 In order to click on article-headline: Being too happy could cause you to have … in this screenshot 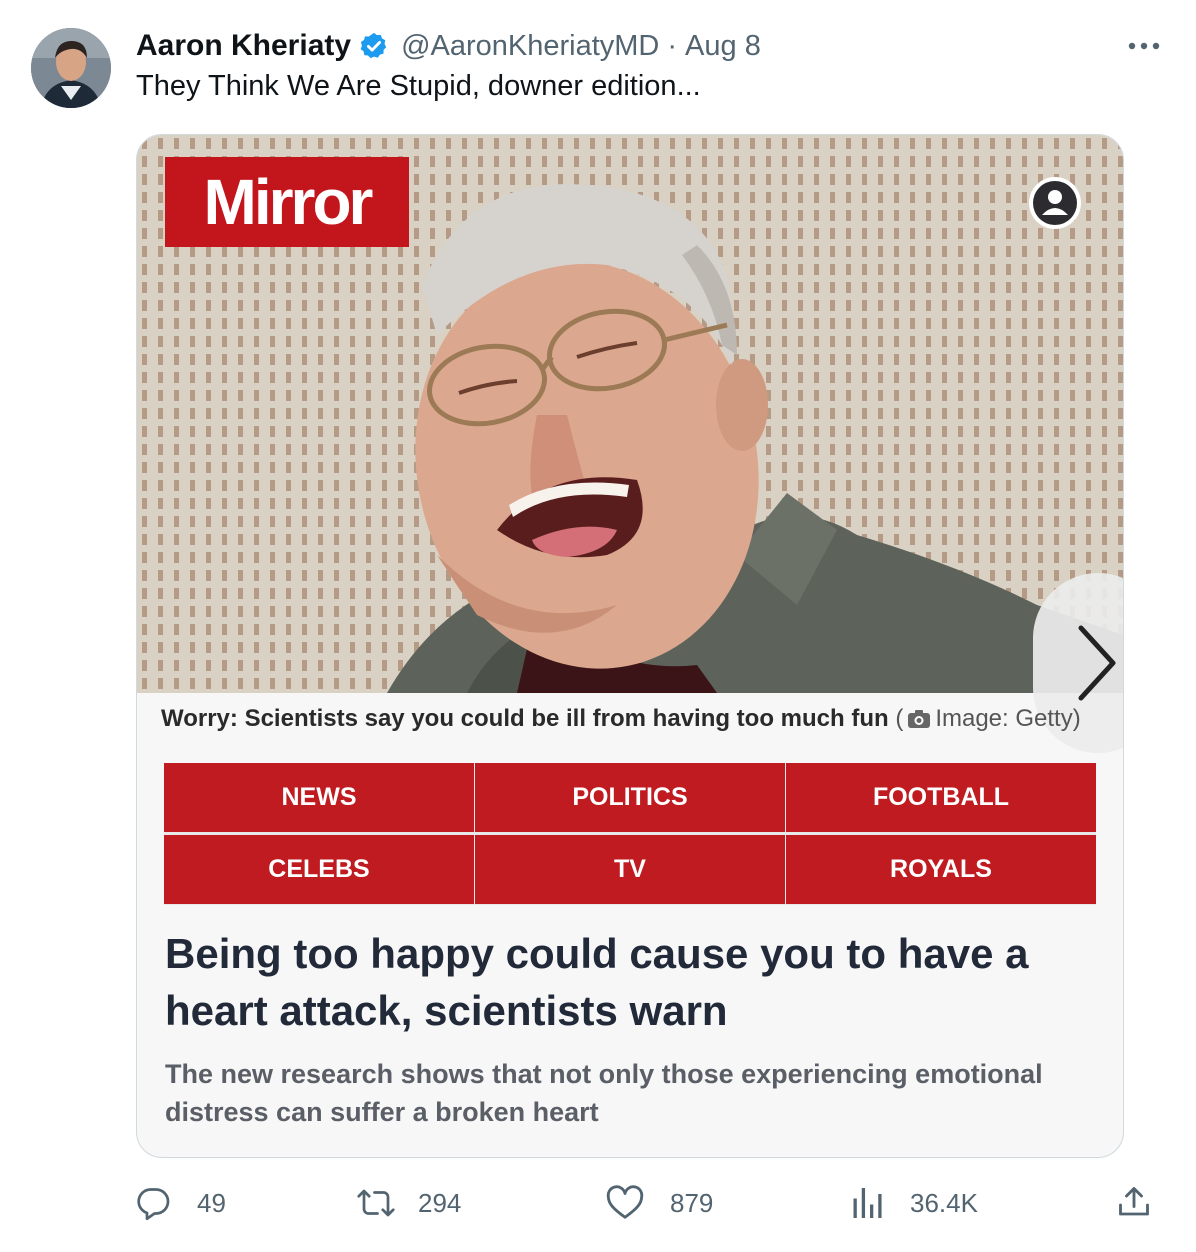, I will do `click(597, 982)`.